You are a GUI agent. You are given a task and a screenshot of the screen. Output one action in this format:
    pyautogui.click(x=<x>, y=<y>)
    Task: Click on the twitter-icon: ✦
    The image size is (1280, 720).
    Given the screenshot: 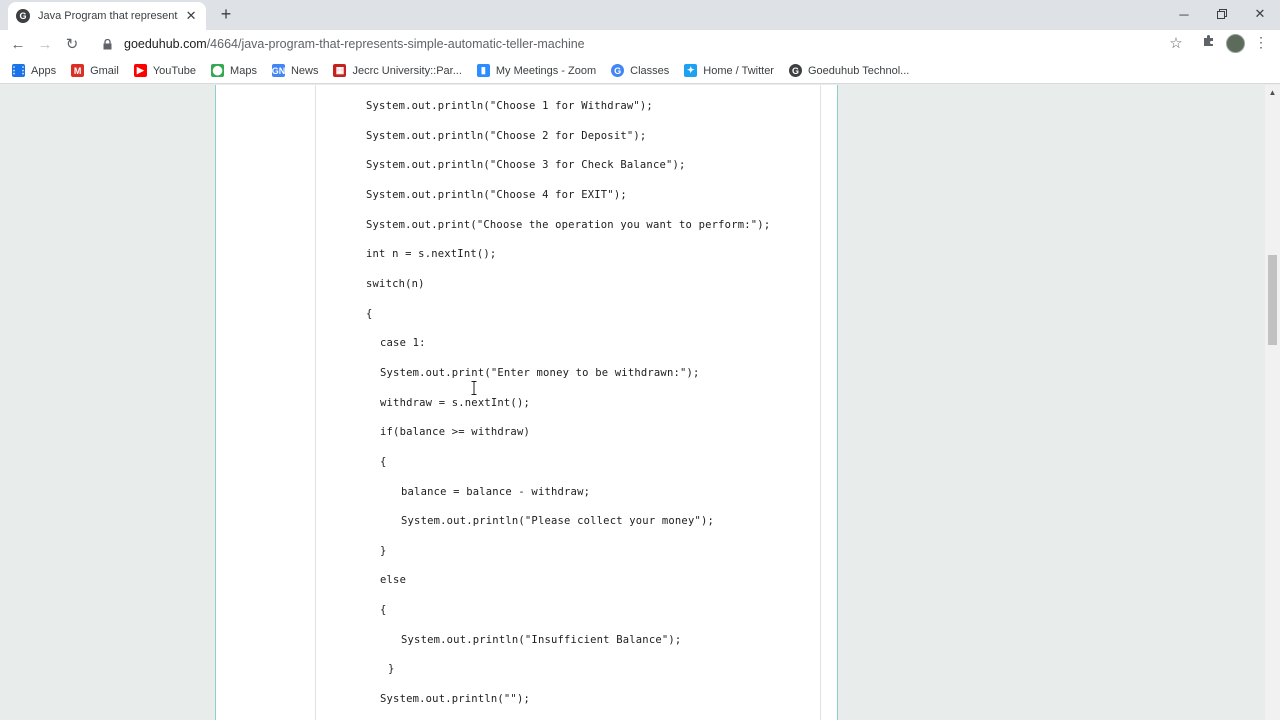 What is the action you would take?
    pyautogui.click(x=691, y=70)
    